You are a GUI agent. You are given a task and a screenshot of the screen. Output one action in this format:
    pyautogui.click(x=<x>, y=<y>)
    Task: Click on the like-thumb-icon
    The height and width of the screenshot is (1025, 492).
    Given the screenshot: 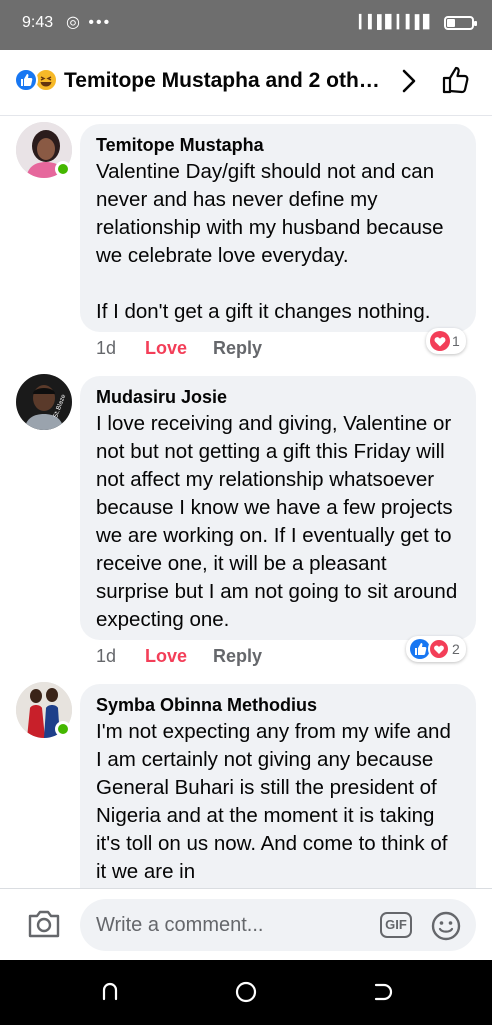 What is the action you would take?
    pyautogui.click(x=456, y=82)
    